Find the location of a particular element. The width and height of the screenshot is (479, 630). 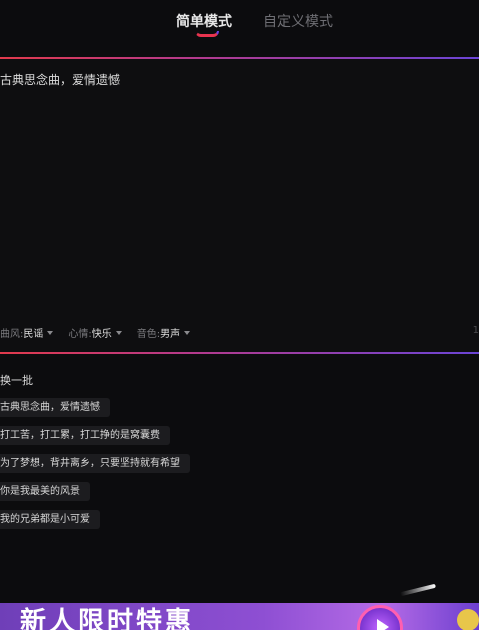

char-counter: 1 is located at coordinates (475, 330).